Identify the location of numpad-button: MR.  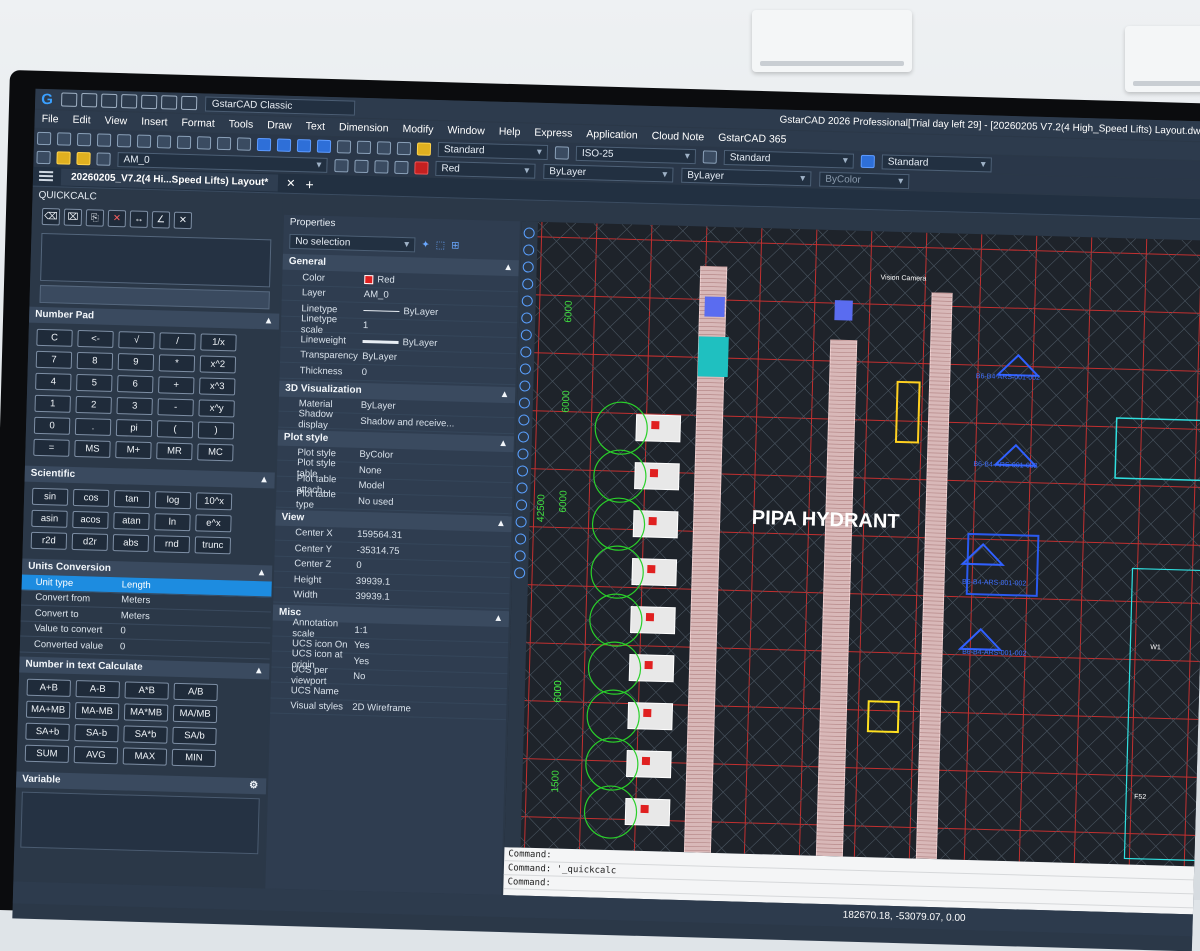
(174, 451).